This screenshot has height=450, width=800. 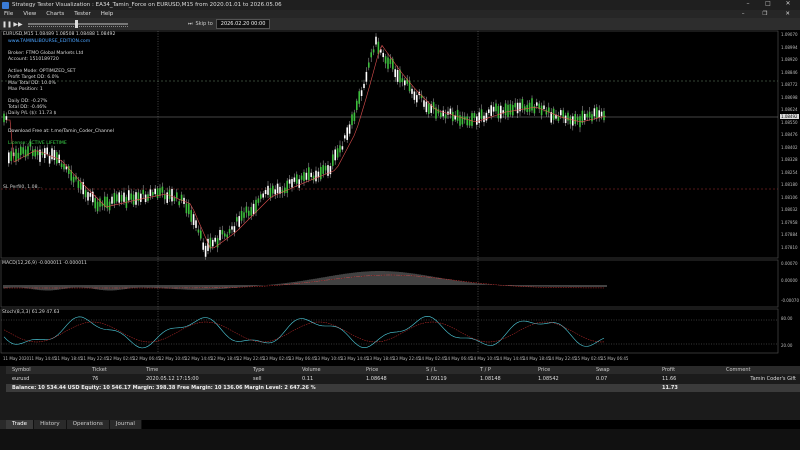 I want to click on tab-journal: Journal, so click(x=125, y=424).